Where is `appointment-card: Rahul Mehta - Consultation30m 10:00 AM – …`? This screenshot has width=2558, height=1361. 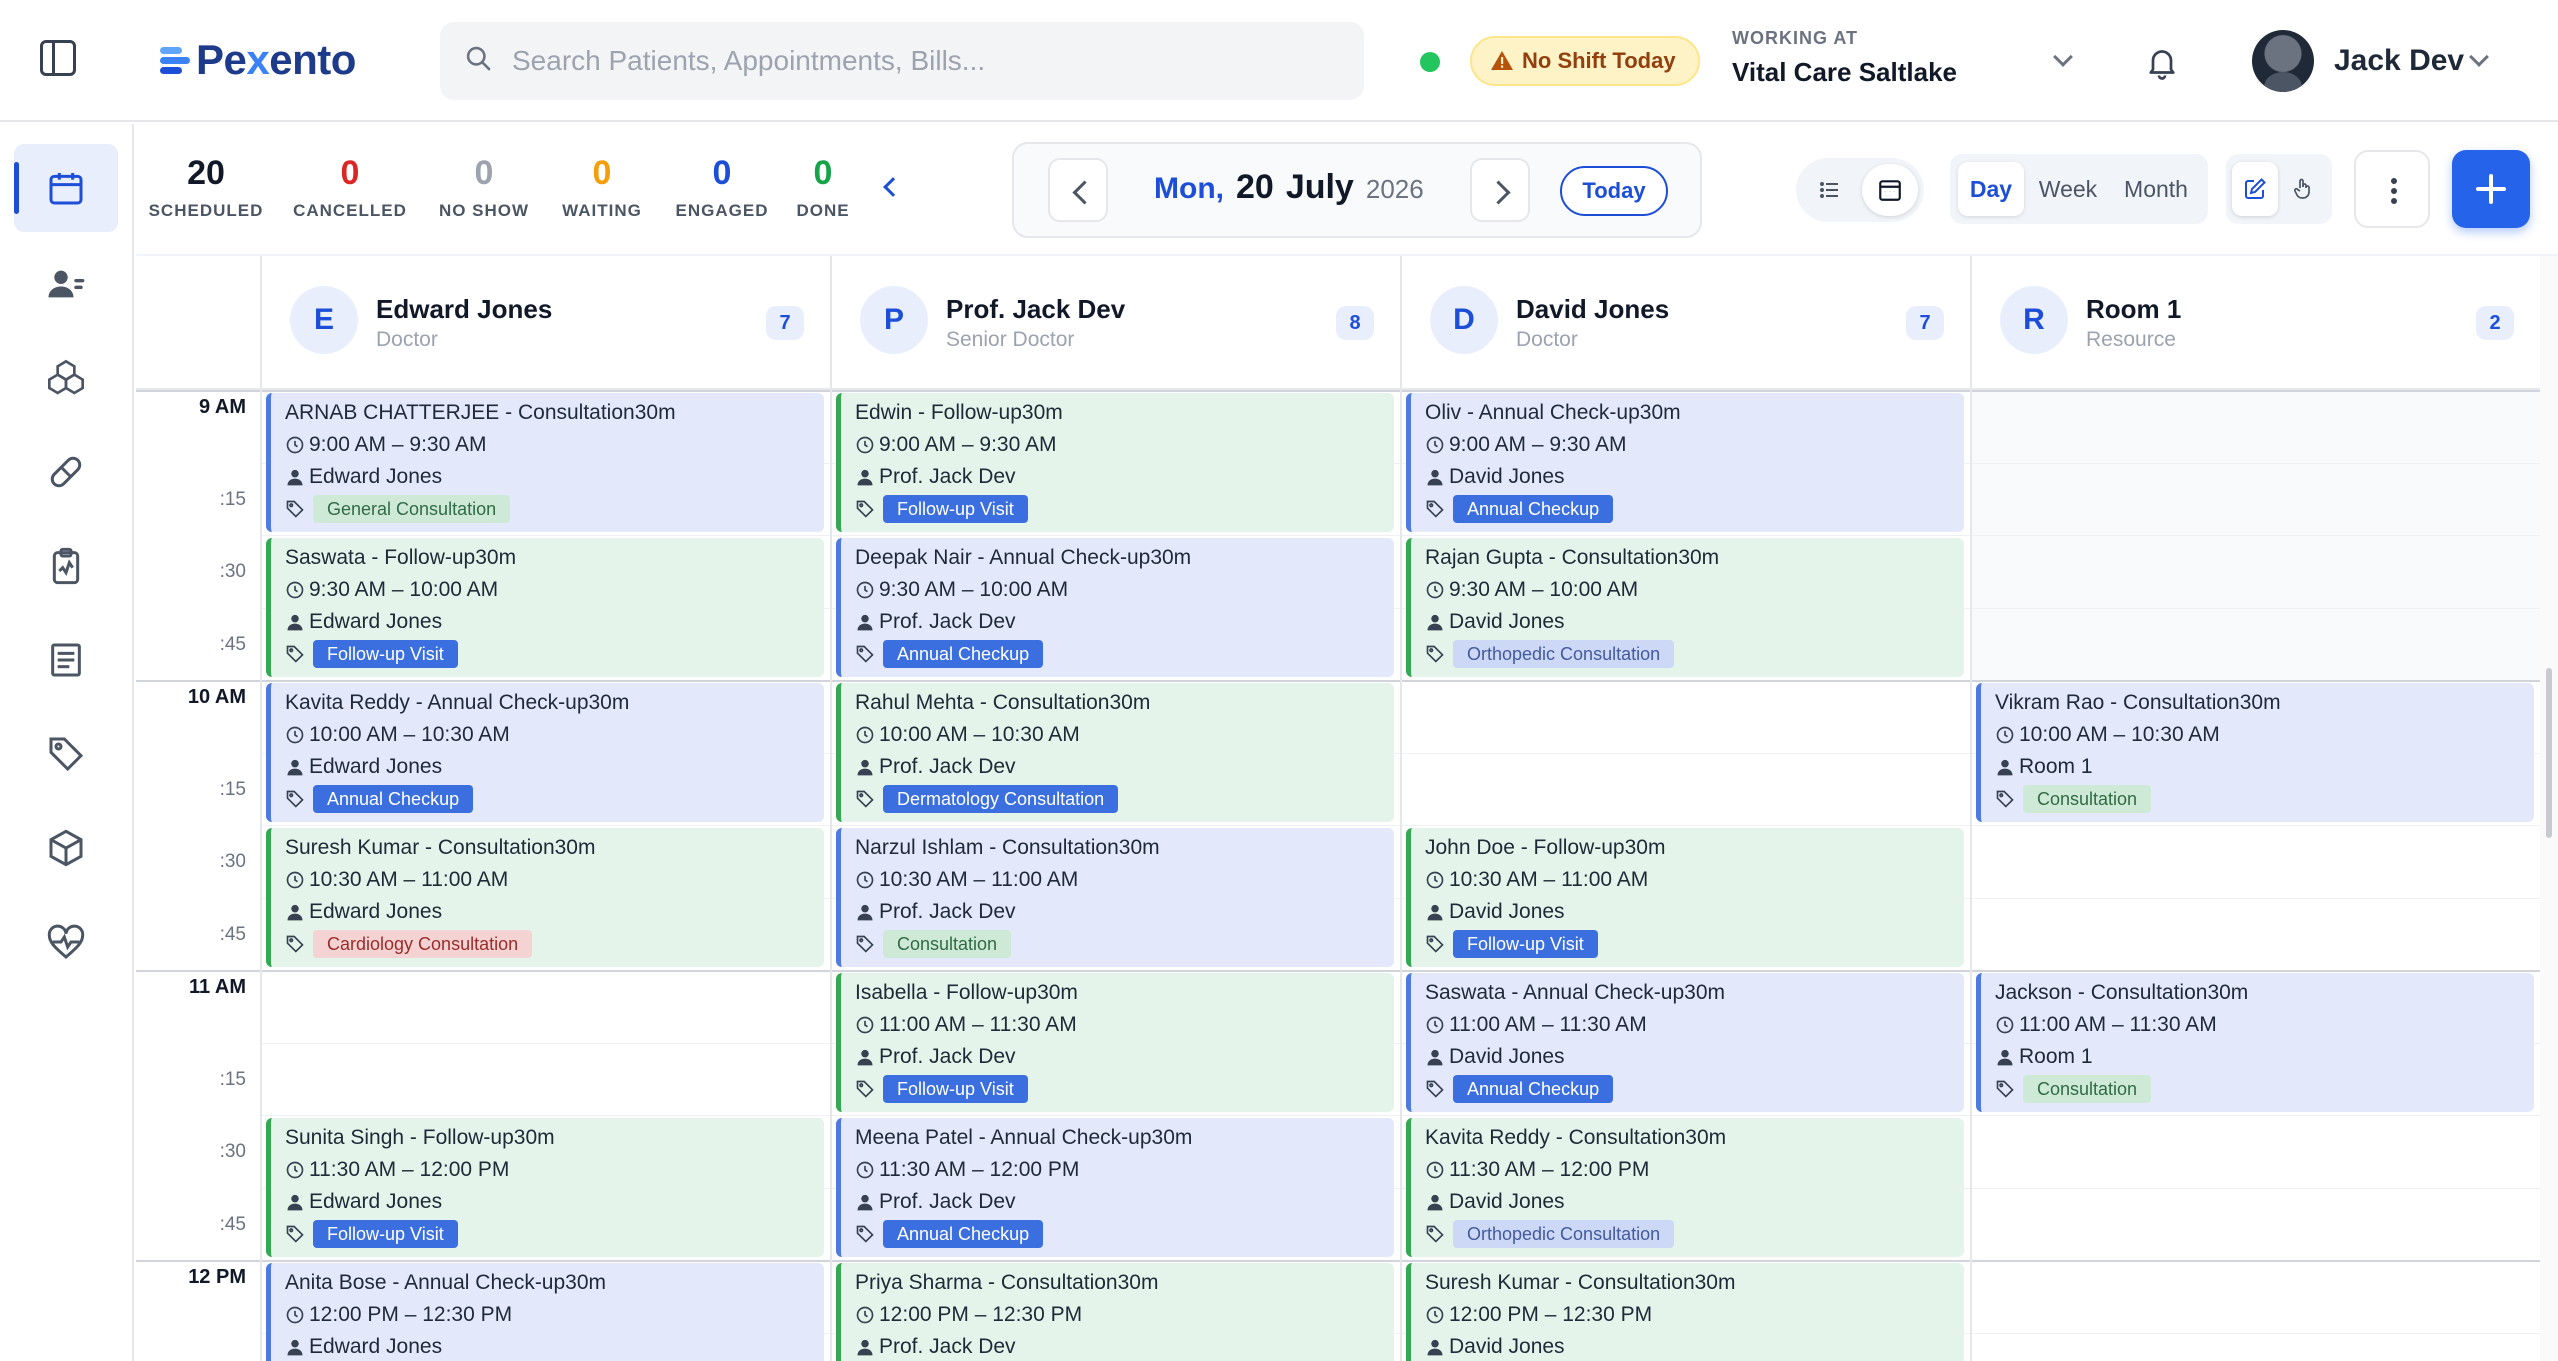 appointment-card: Rahul Mehta - Consultation30m 10:00 AM – … is located at coordinates (1115, 752).